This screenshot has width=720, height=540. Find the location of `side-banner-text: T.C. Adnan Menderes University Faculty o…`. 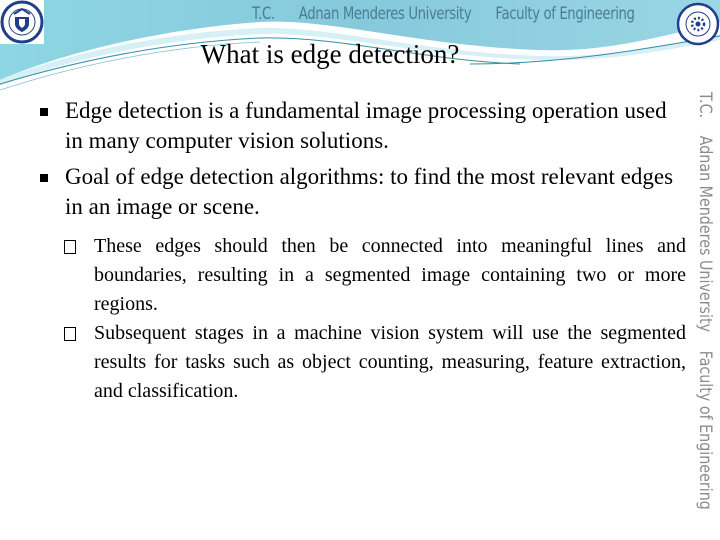

side-banner-text: T.C. Adnan Menderes University Faculty o… is located at coordinates (705, 307).